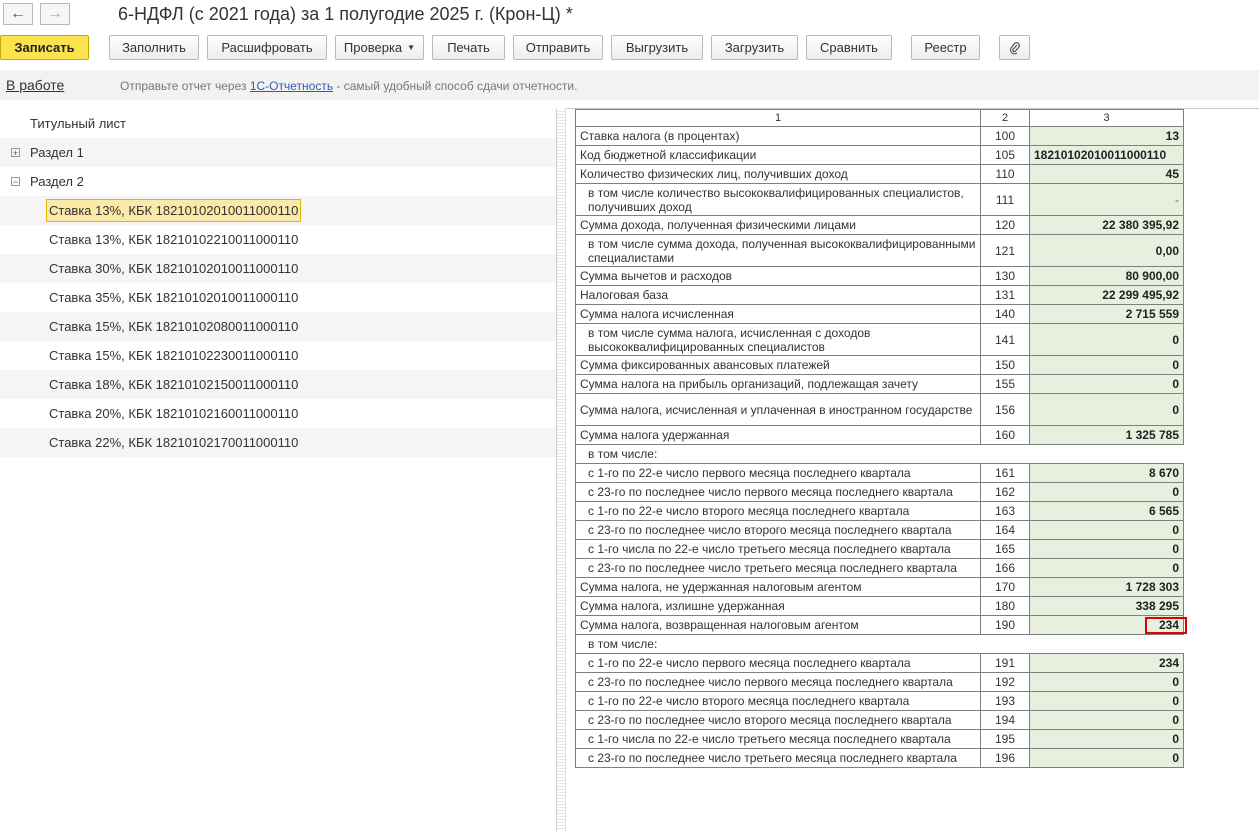 The image size is (1259, 831). What do you see at coordinates (468, 47) in the screenshot?
I see `print-button: Печать` at bounding box center [468, 47].